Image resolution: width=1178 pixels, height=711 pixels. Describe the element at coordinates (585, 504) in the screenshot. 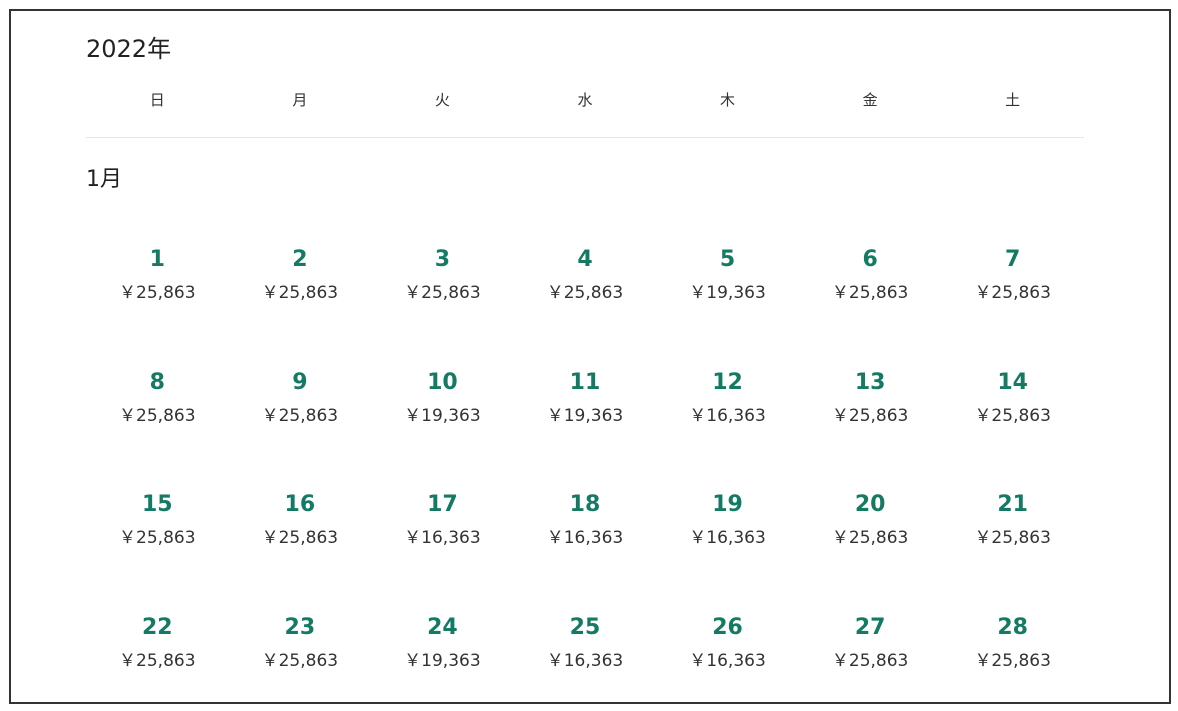

I see `day-number: 18` at that location.